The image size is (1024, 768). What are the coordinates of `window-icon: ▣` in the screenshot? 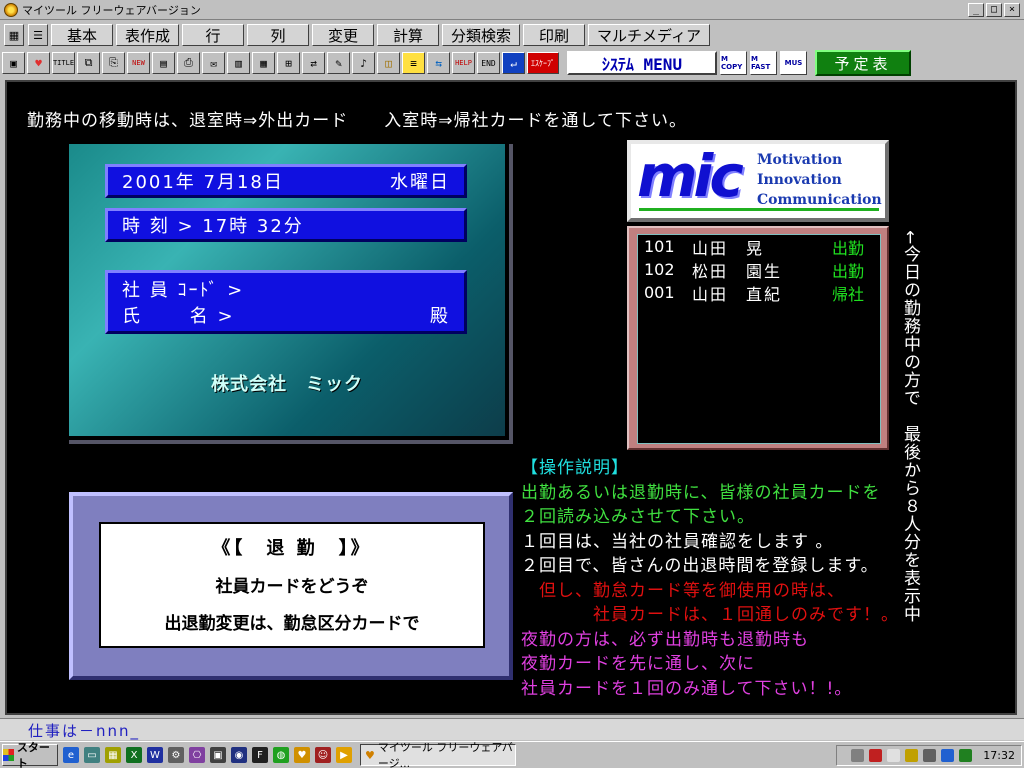 It's located at (13, 63).